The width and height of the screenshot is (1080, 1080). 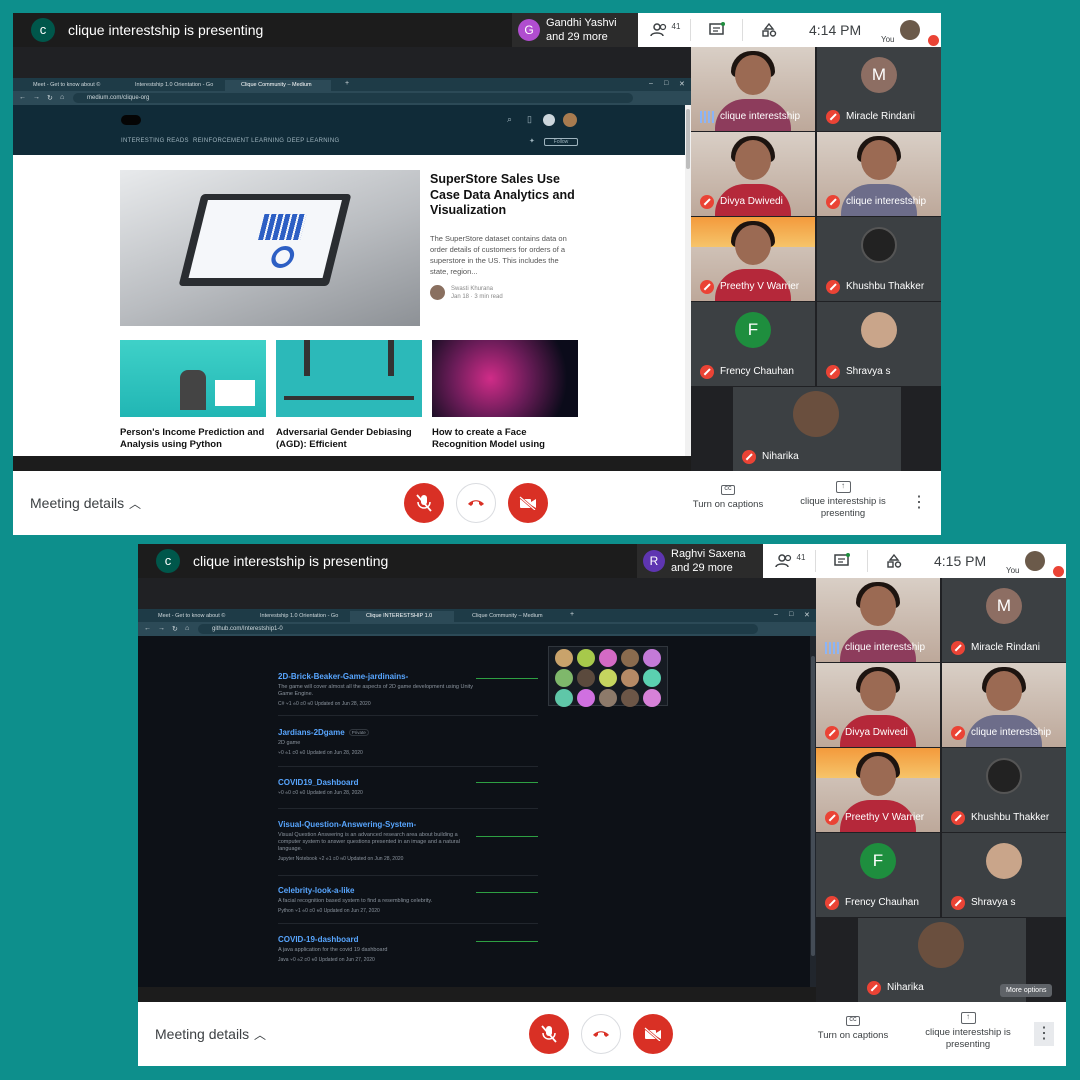 What do you see at coordinates (561, 142) in the screenshot?
I see `follow-button: Follow` at bounding box center [561, 142].